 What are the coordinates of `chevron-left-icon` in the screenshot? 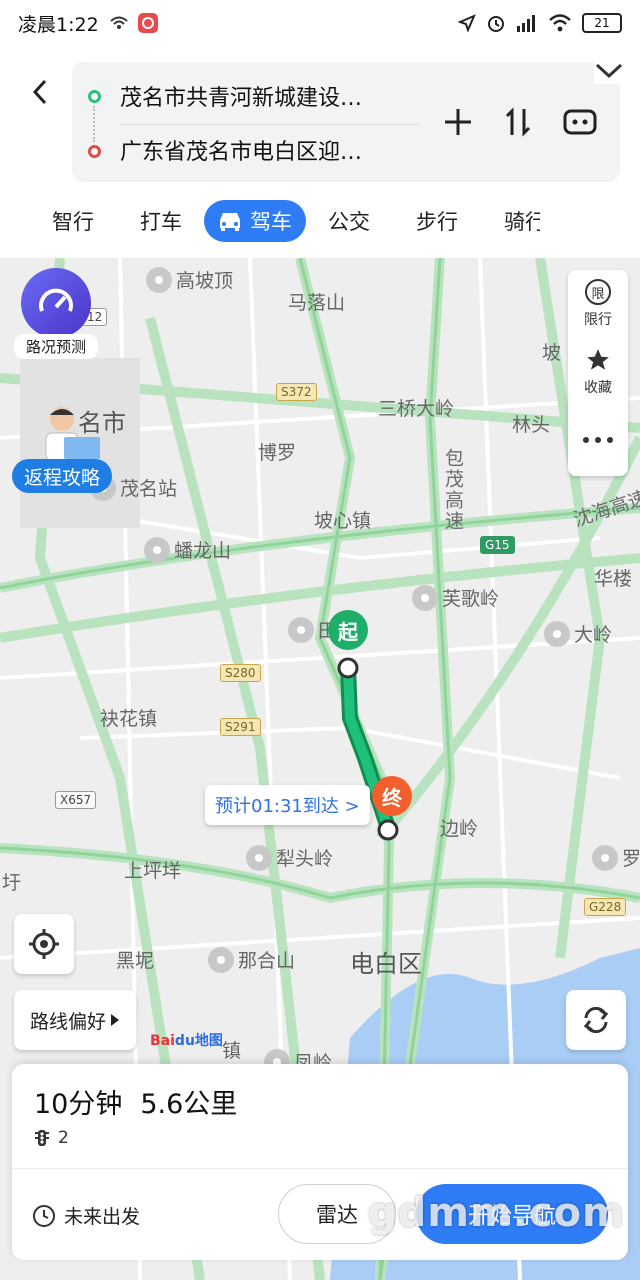 It's located at (39, 92).